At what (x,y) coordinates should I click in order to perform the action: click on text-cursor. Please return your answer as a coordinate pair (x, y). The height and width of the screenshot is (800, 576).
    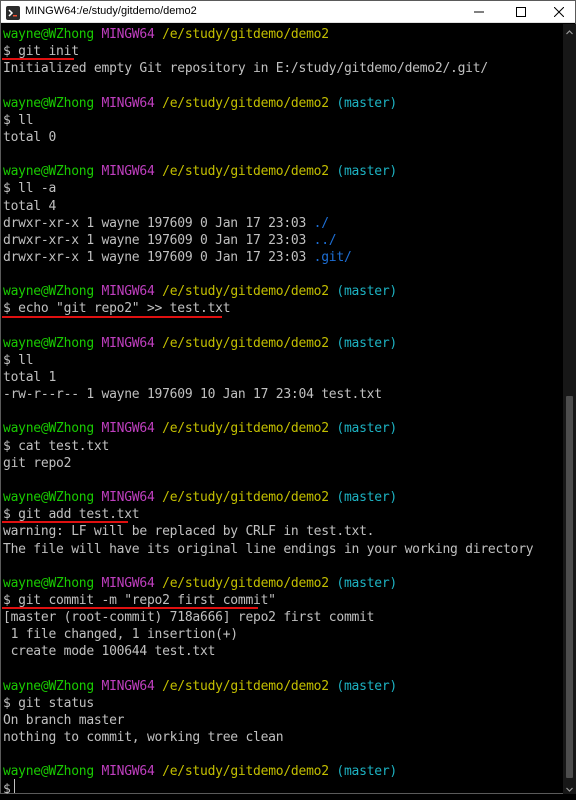
    Looking at the image, I should click on (14, 786).